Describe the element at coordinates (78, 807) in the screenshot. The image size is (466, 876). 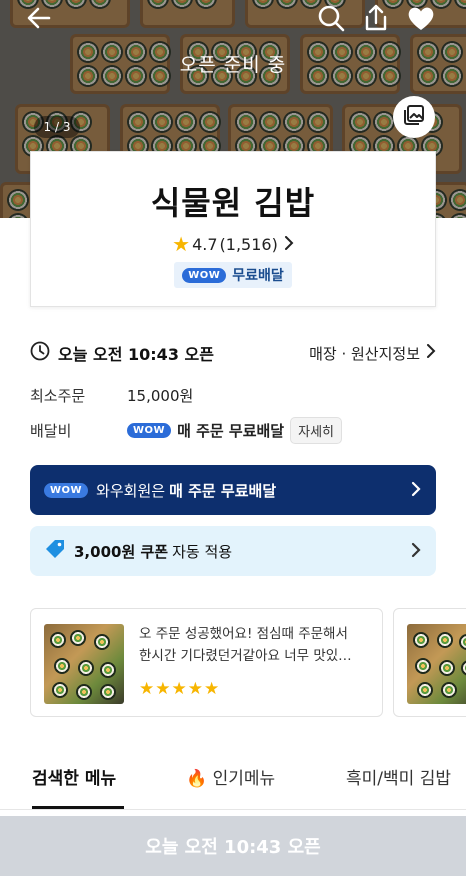
I see `active-tab-indicator` at that location.